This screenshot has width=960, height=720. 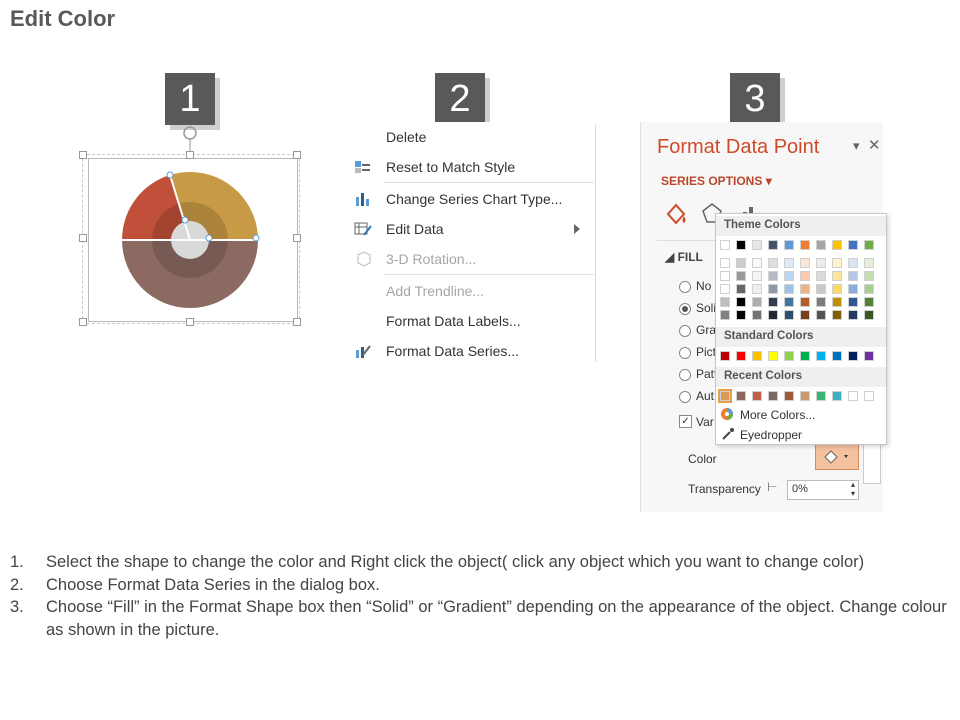 I want to click on fill-section-toggle: ◢ FILL, so click(x=684, y=257).